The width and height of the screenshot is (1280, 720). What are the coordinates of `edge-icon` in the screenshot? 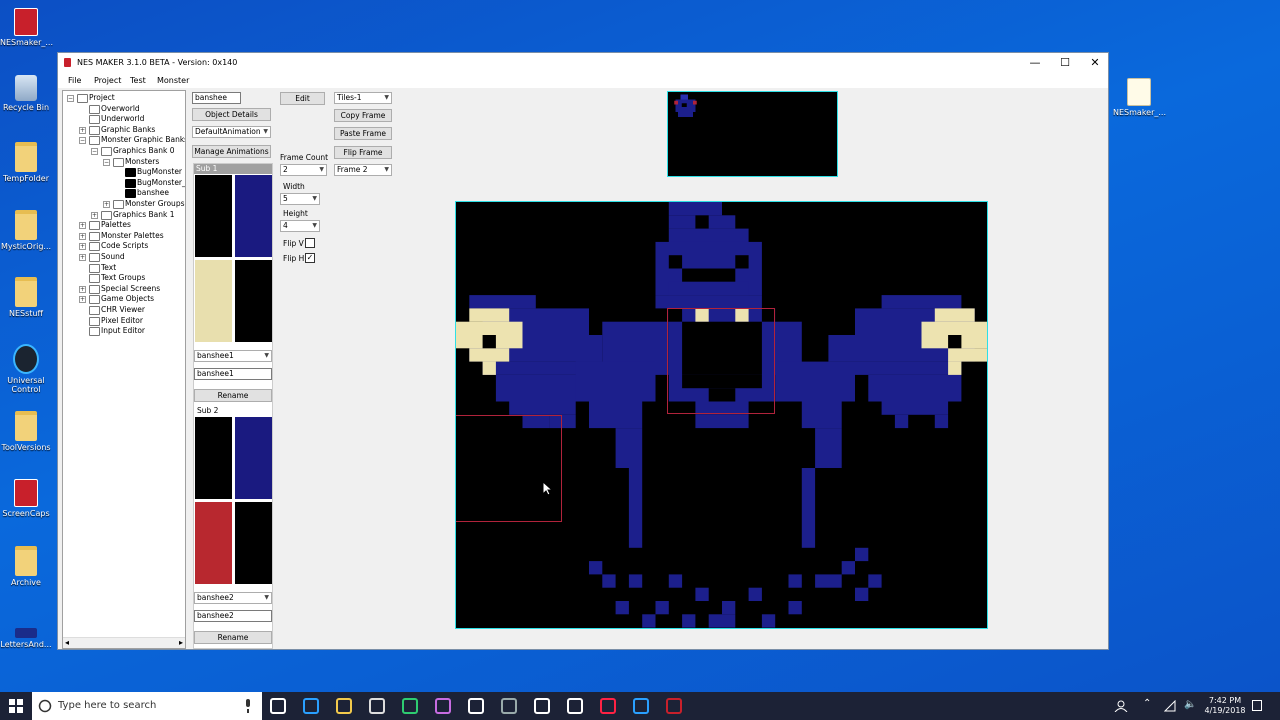 It's located at (311, 706).